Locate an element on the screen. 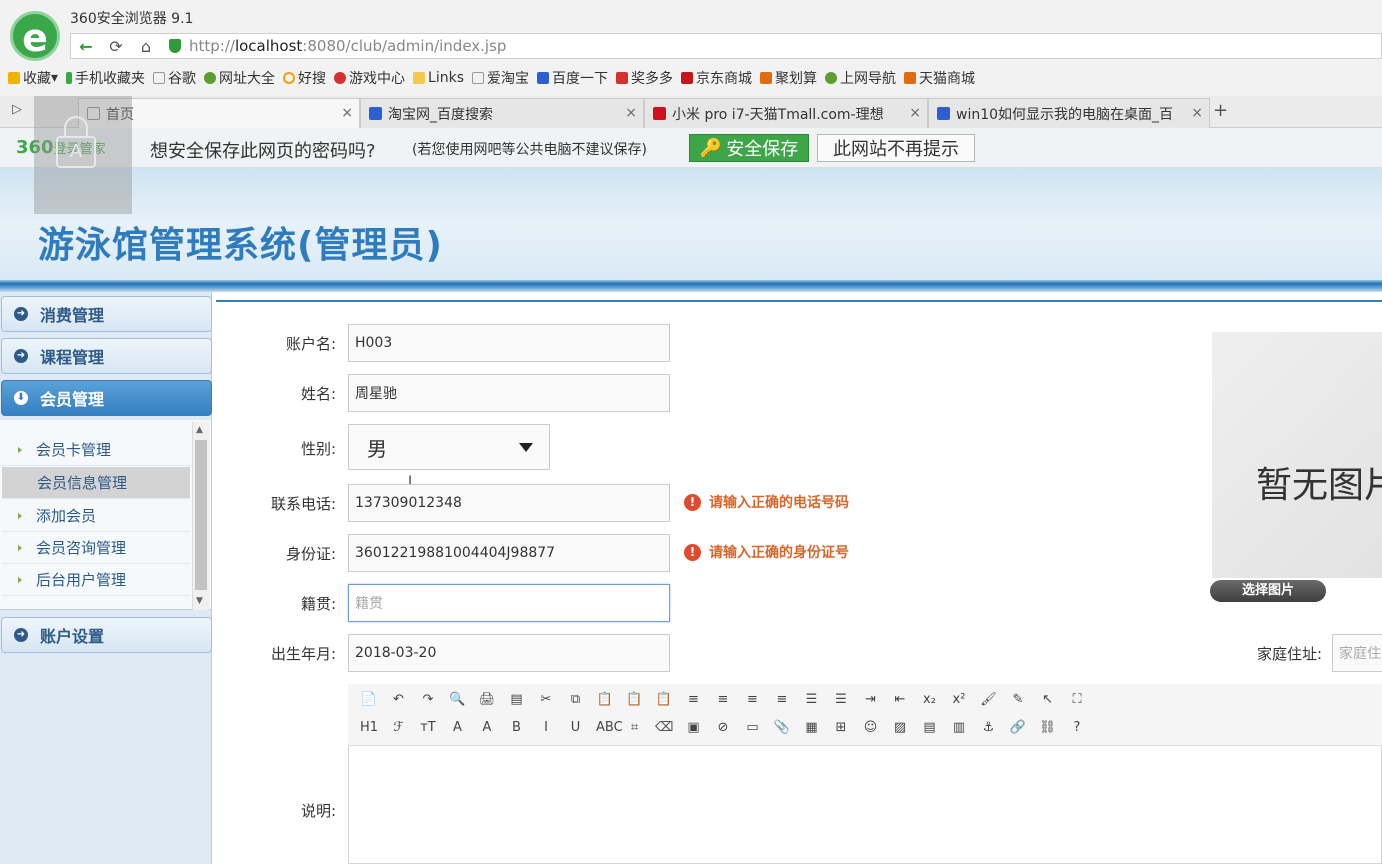 The image size is (1382, 864). sidebar-section-account: ➜ 账户设置 is located at coordinates (106, 635).